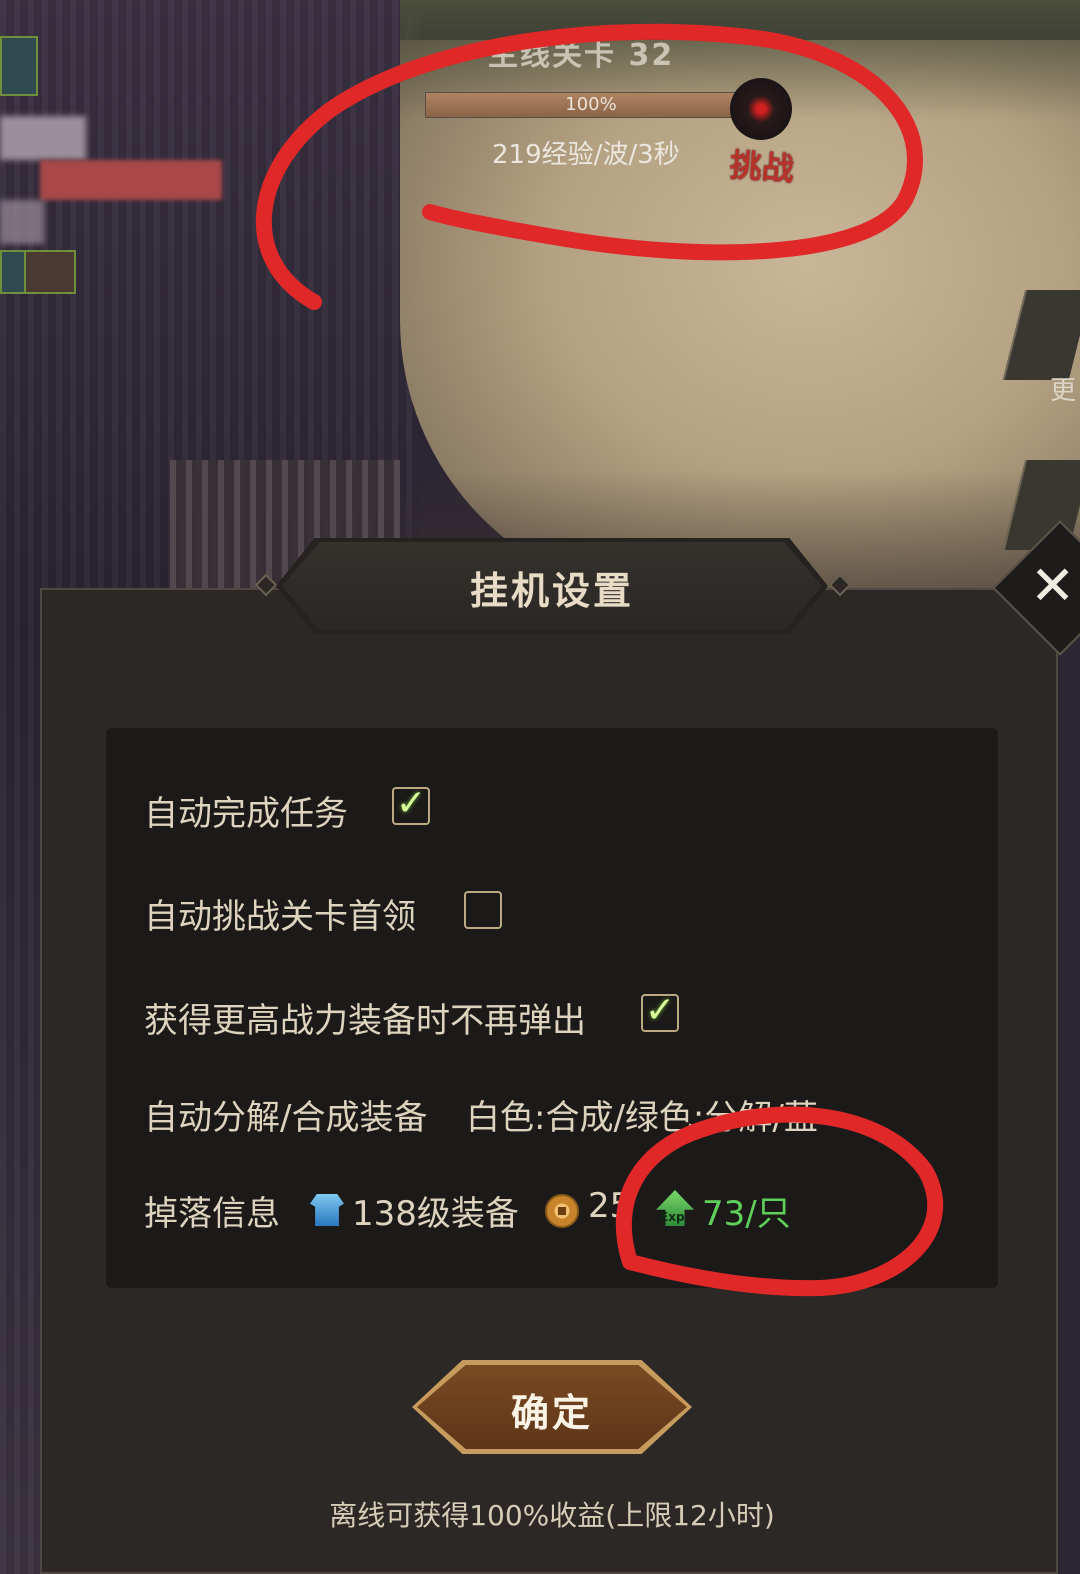 This screenshot has width=1080, height=1574. Describe the element at coordinates (212, 1214) in the screenshot. I see `drop-info-label: 掉落信息` at that location.